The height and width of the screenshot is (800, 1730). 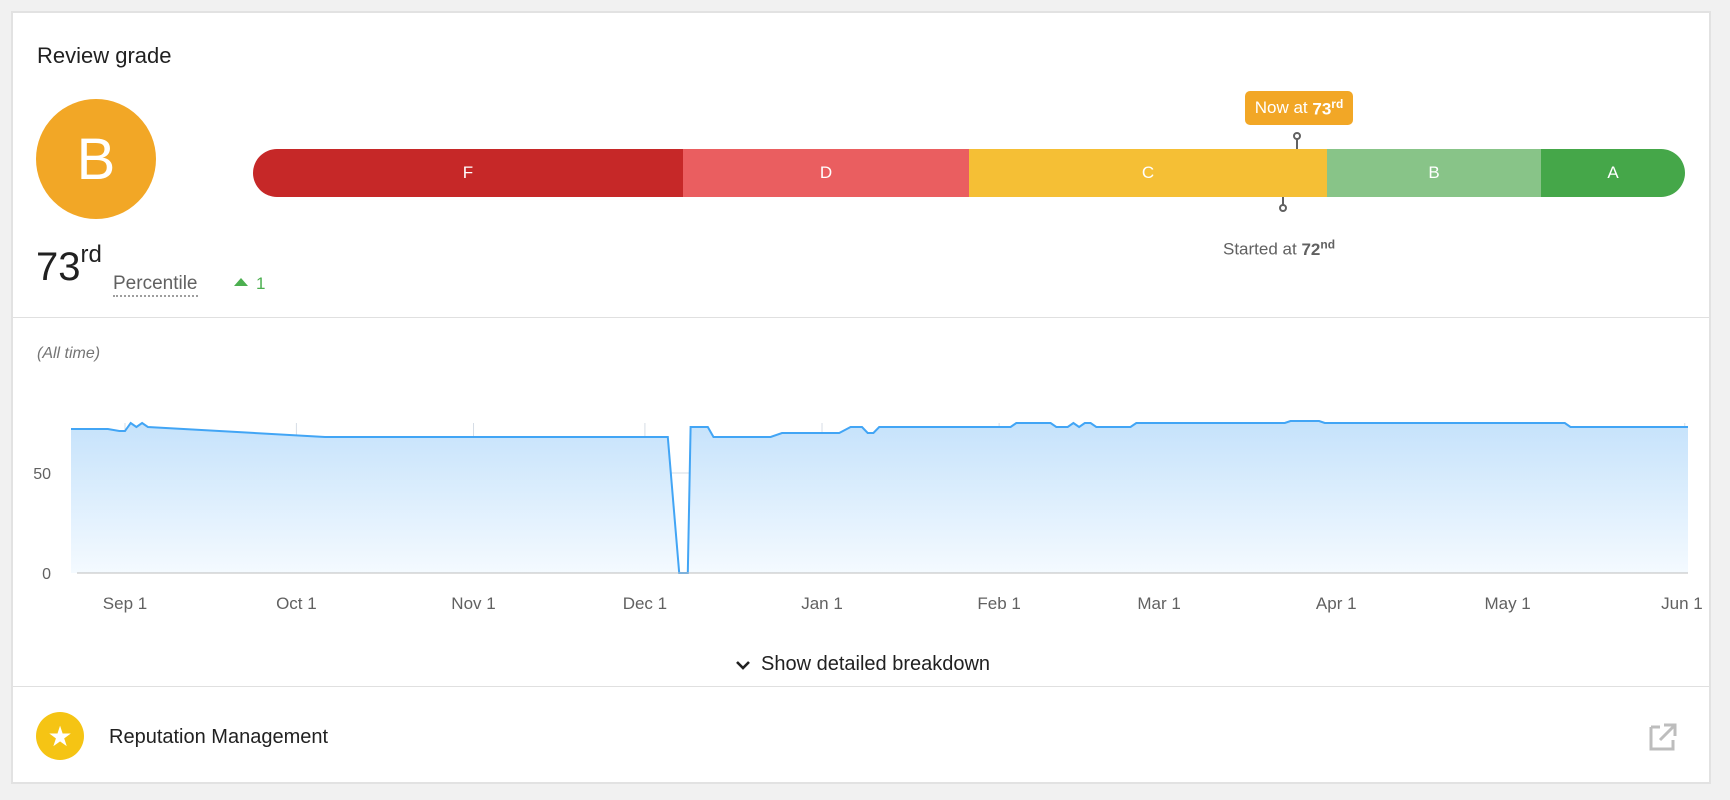 What do you see at coordinates (42, 474) in the screenshot?
I see `y-tick-label: 50` at bounding box center [42, 474].